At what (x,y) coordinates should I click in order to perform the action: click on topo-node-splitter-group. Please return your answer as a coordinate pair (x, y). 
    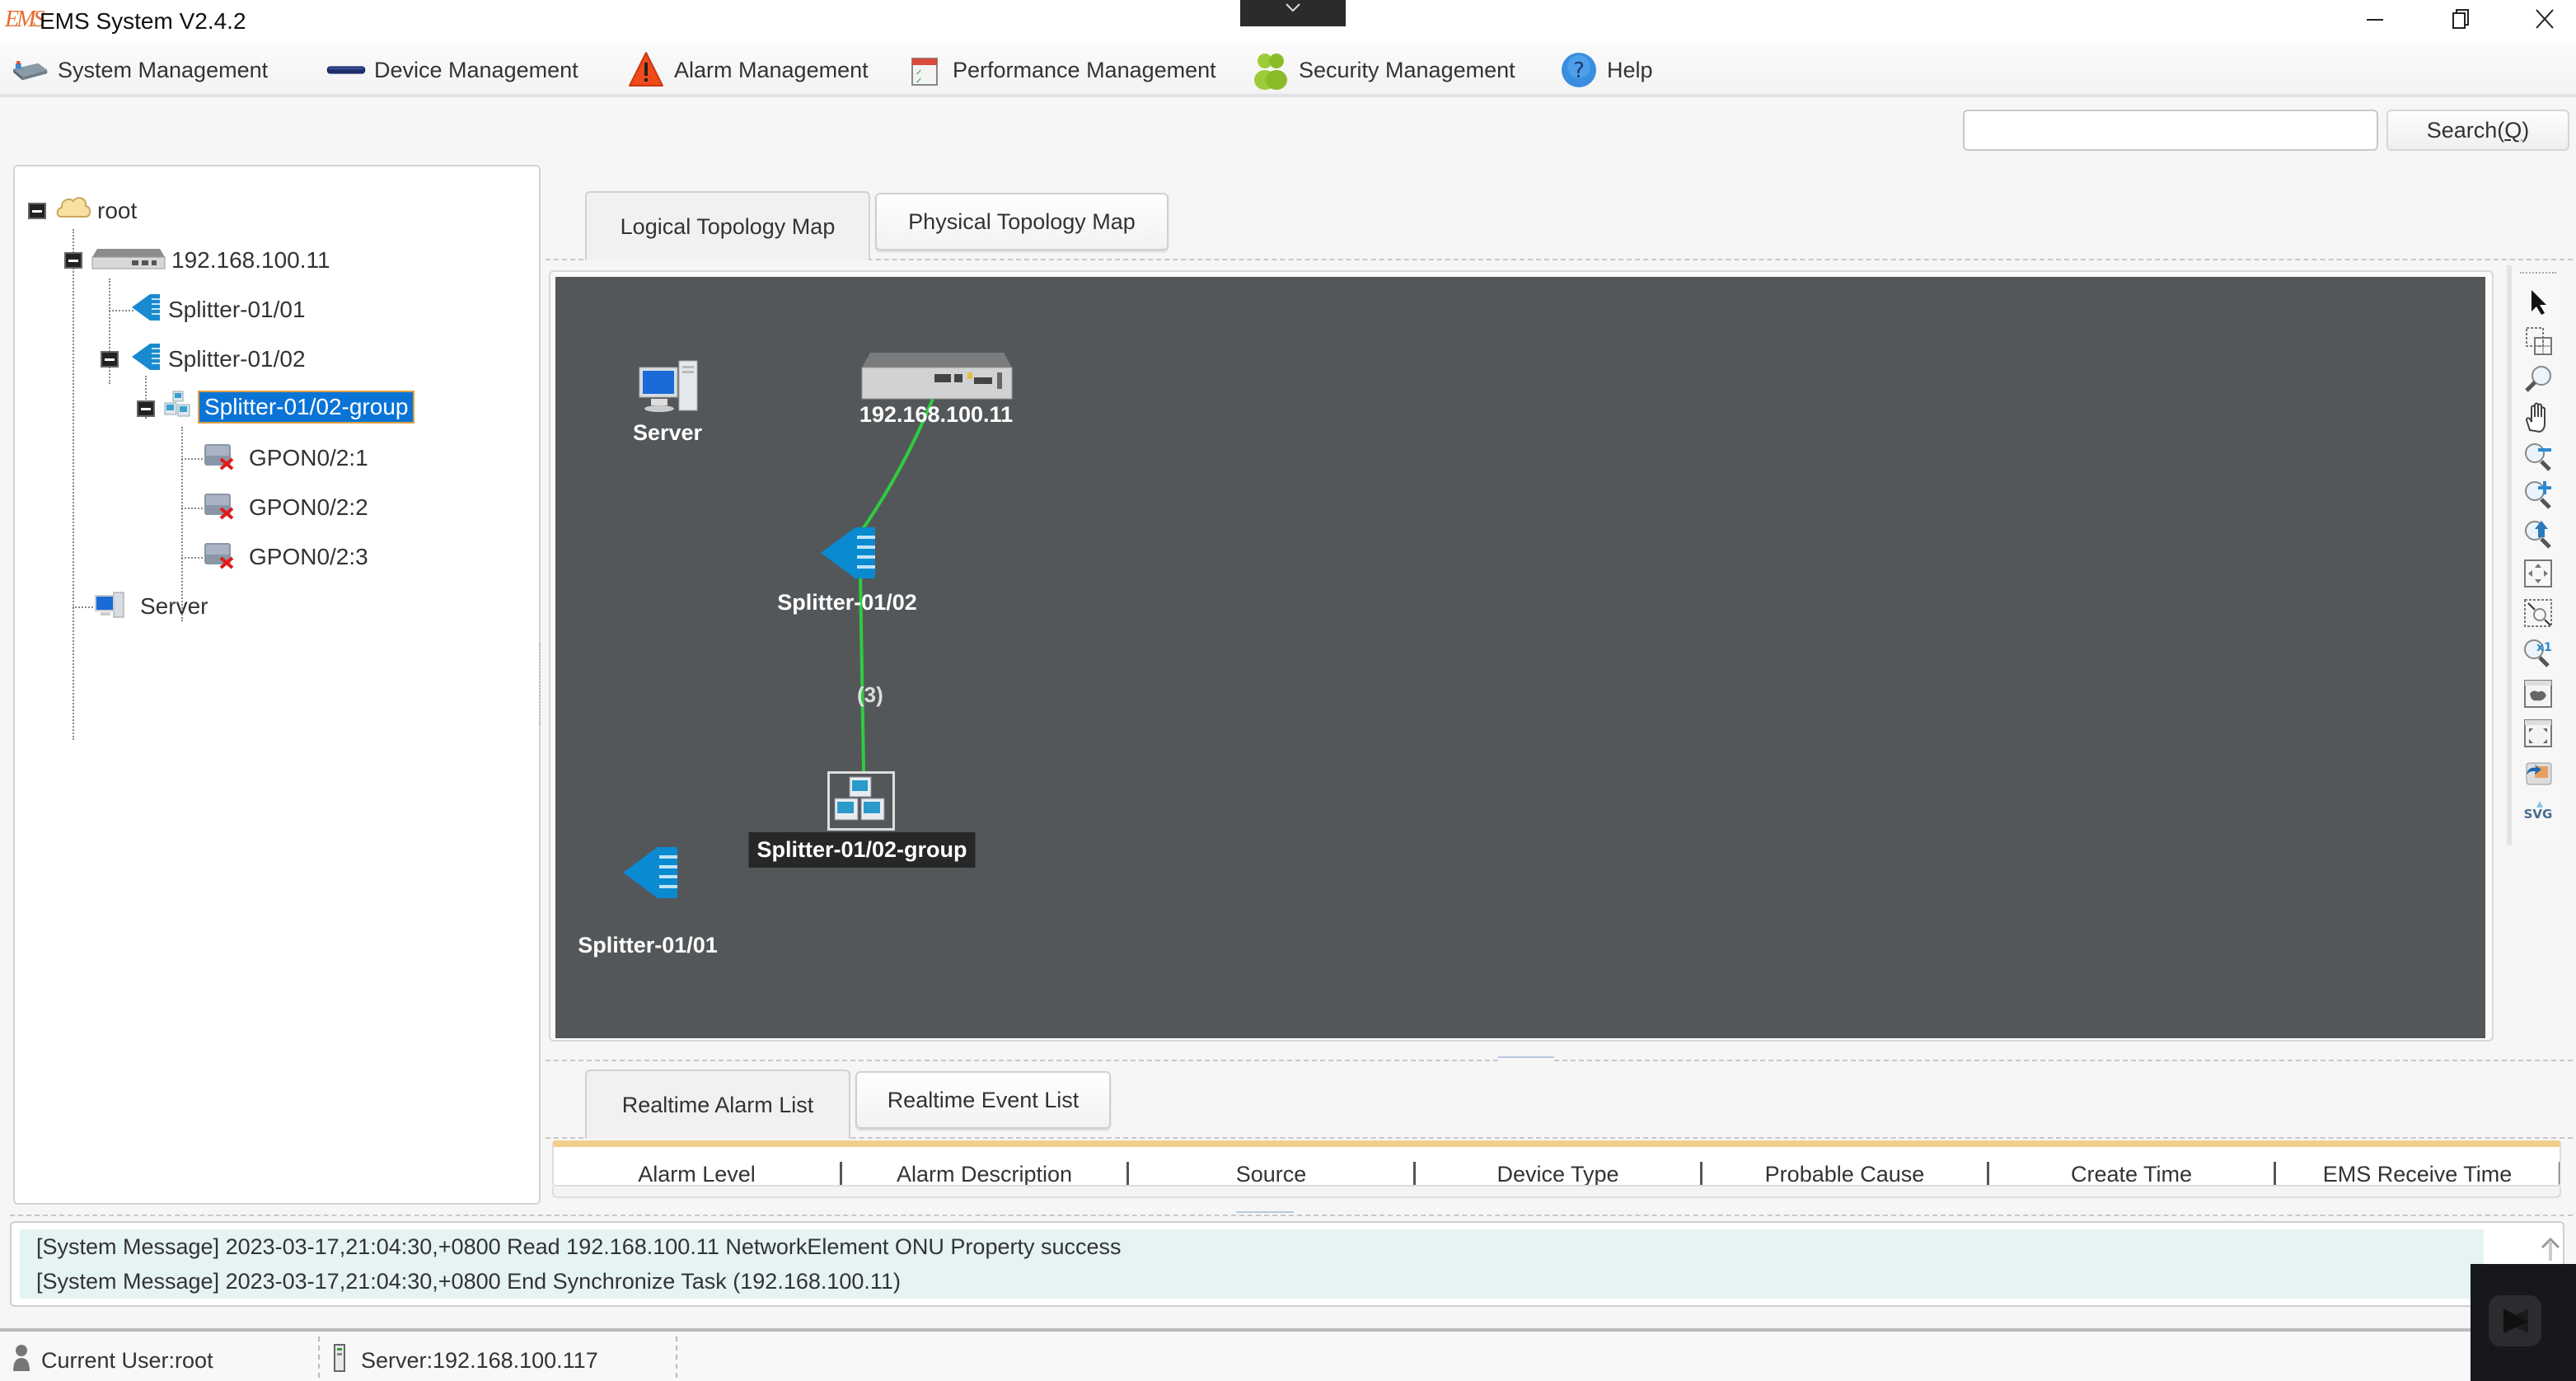
    Looking at the image, I should click on (861, 801).